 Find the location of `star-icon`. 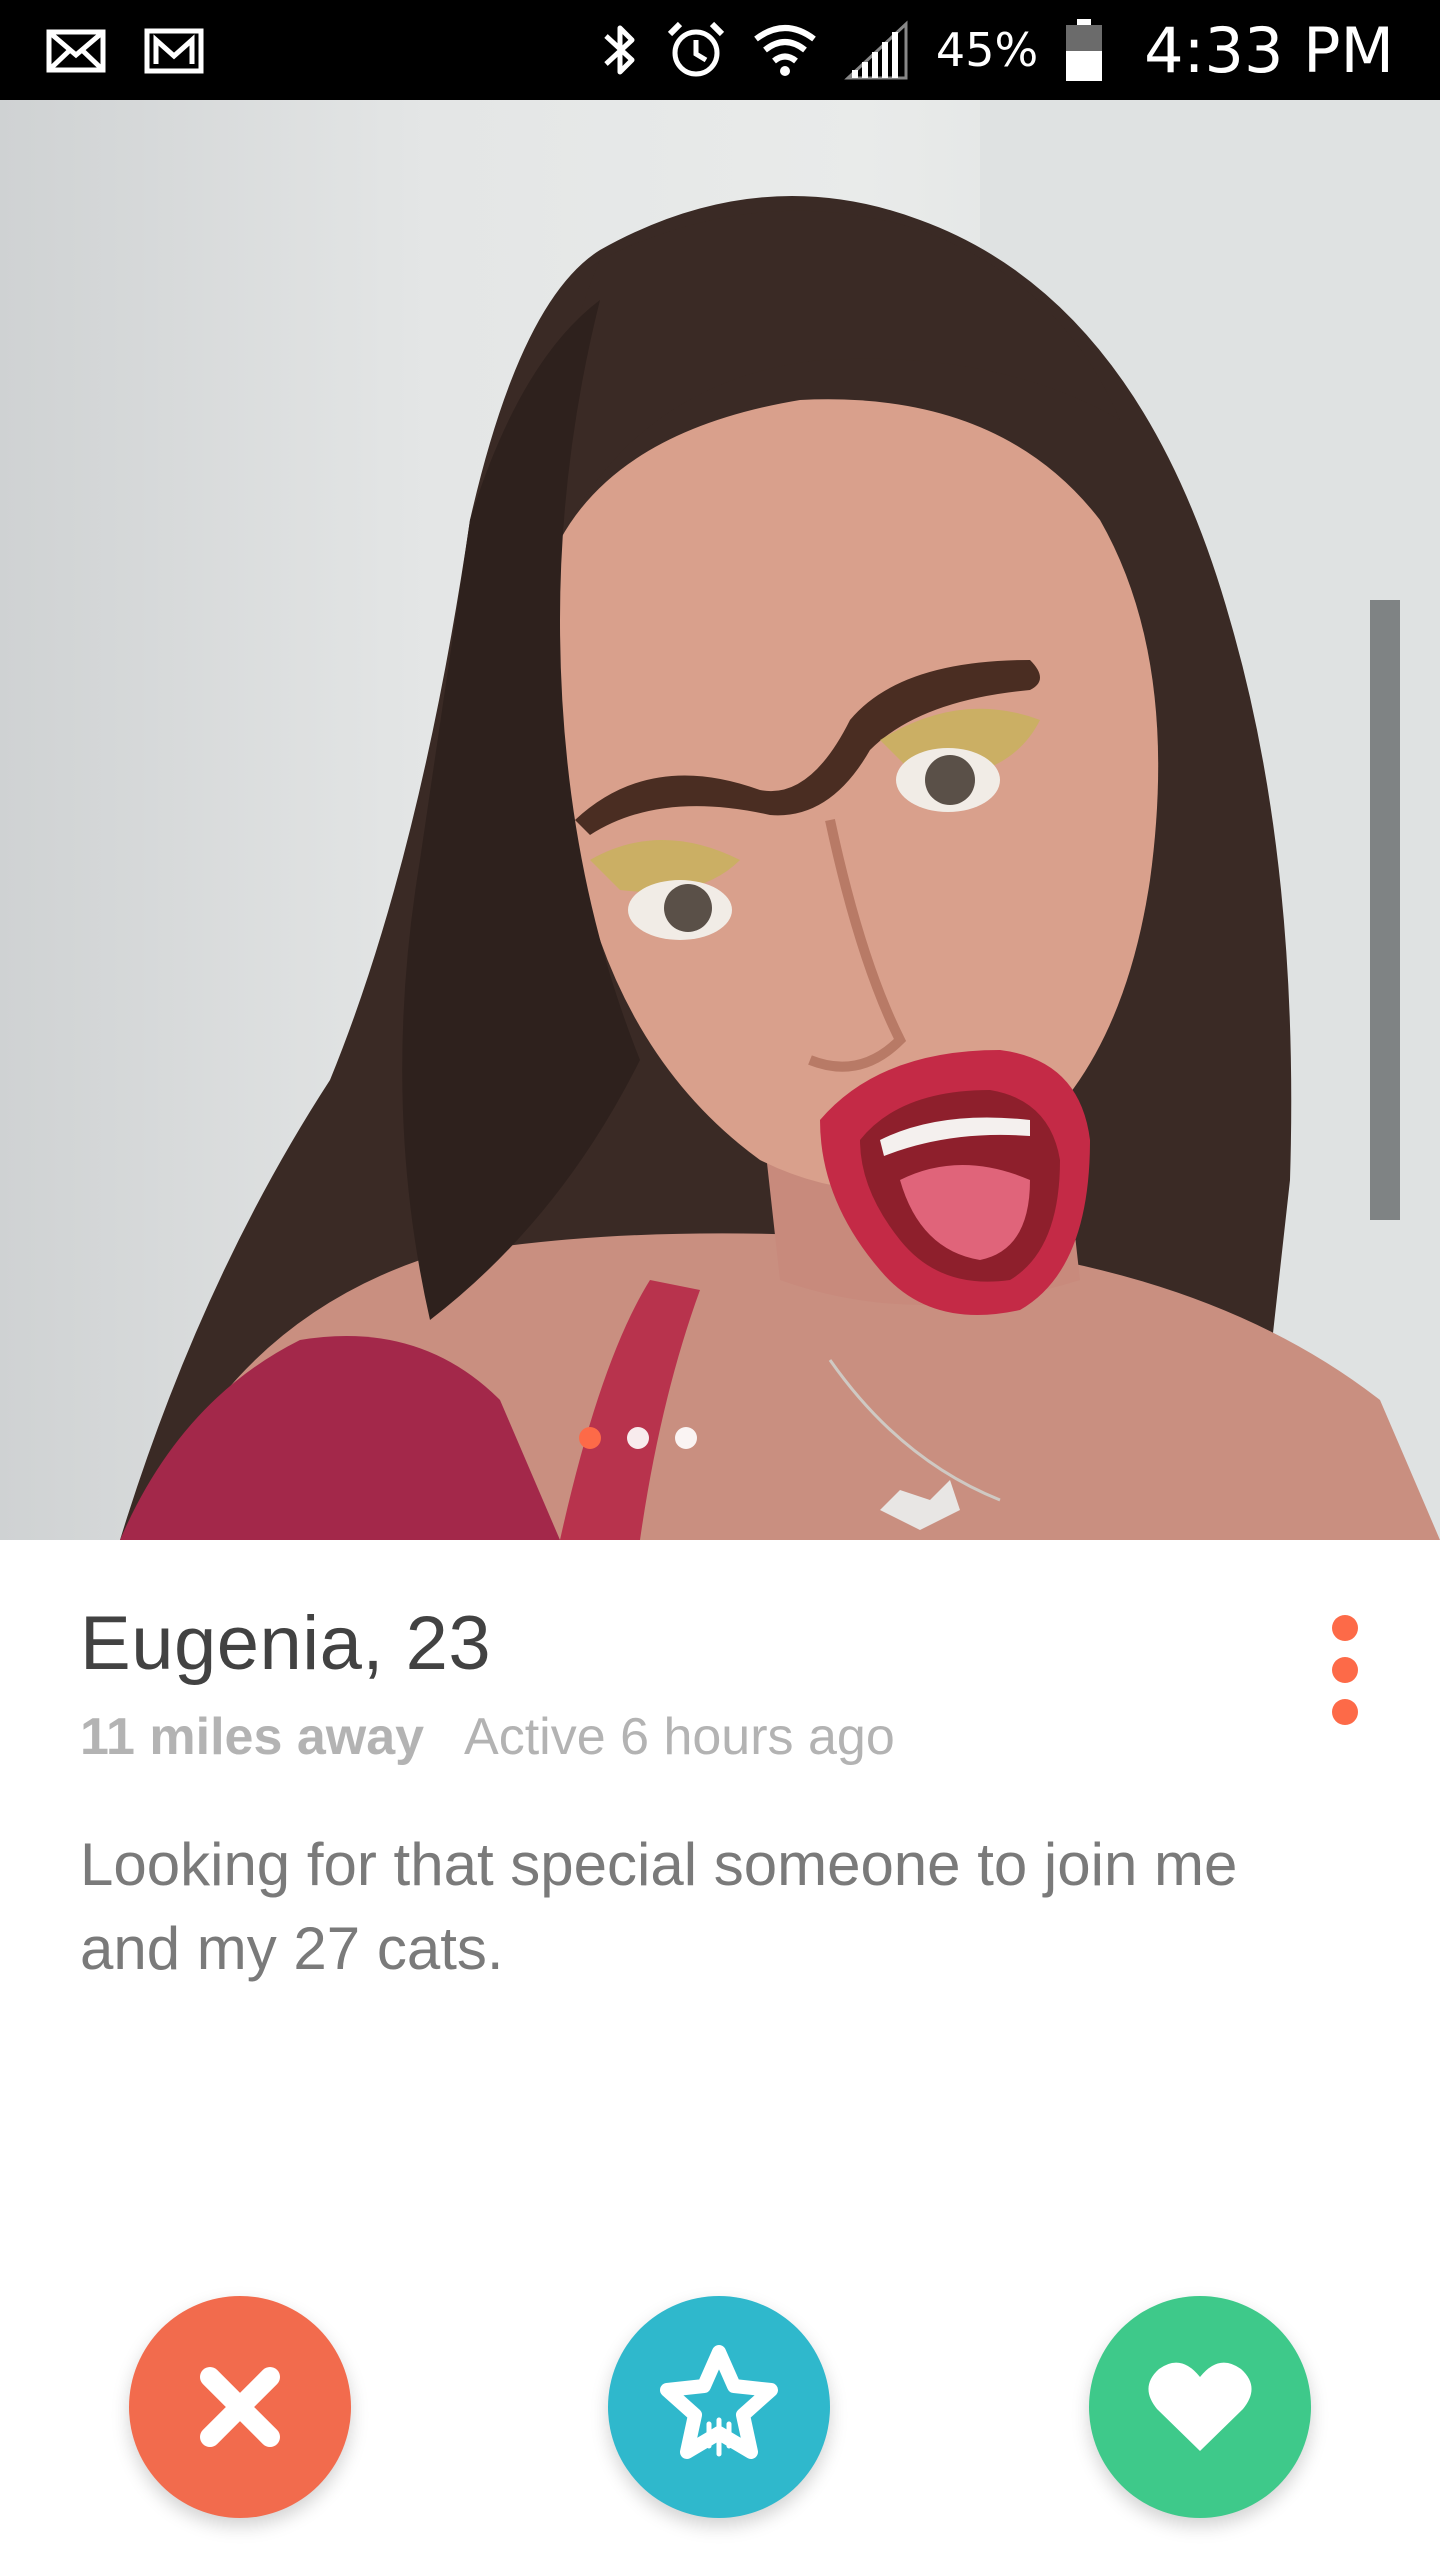

star-icon is located at coordinates (719, 2402).